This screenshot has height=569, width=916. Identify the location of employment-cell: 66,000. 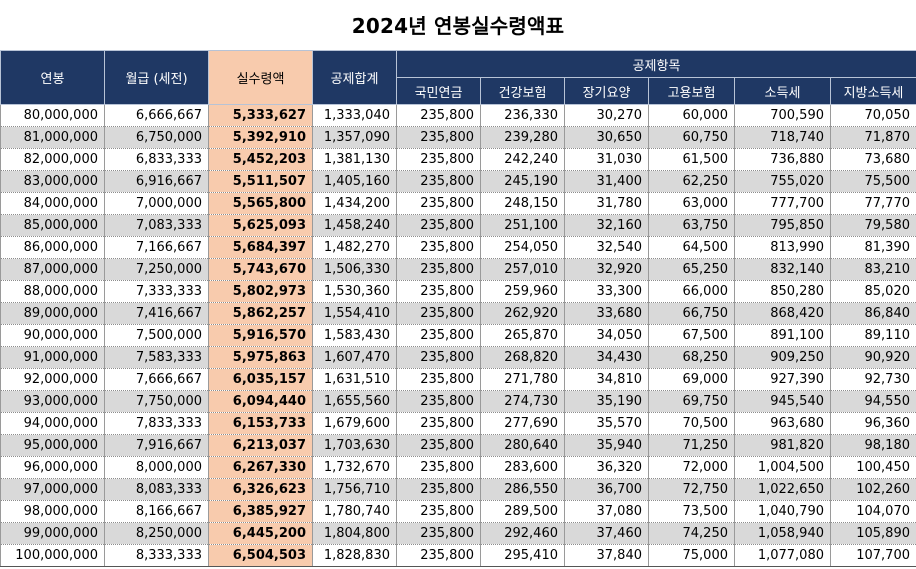
(691, 291).